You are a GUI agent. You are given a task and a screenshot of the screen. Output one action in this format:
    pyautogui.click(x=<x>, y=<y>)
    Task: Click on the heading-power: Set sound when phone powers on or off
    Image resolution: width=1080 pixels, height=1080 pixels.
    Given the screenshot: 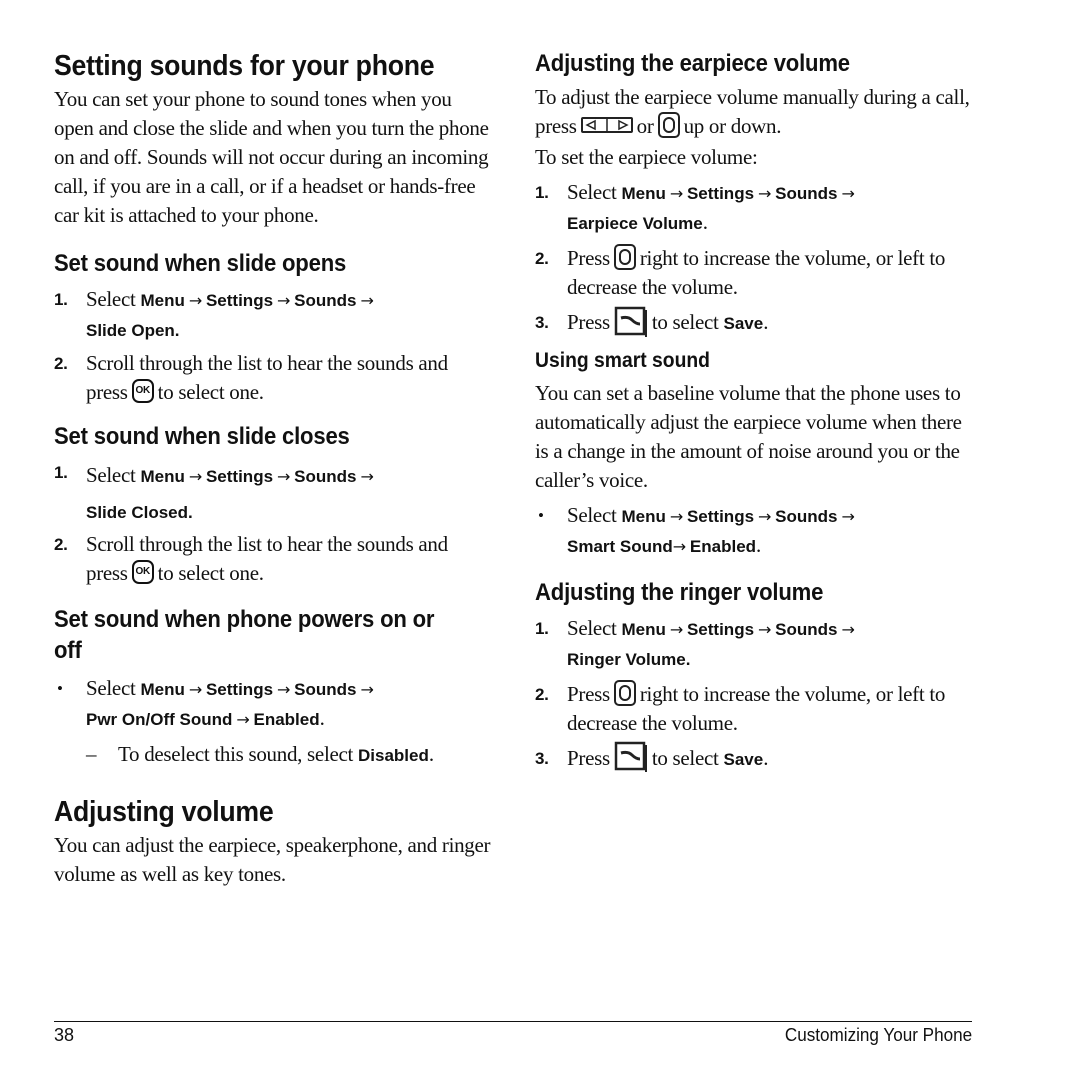 What is the action you would take?
    pyautogui.click(x=244, y=635)
    